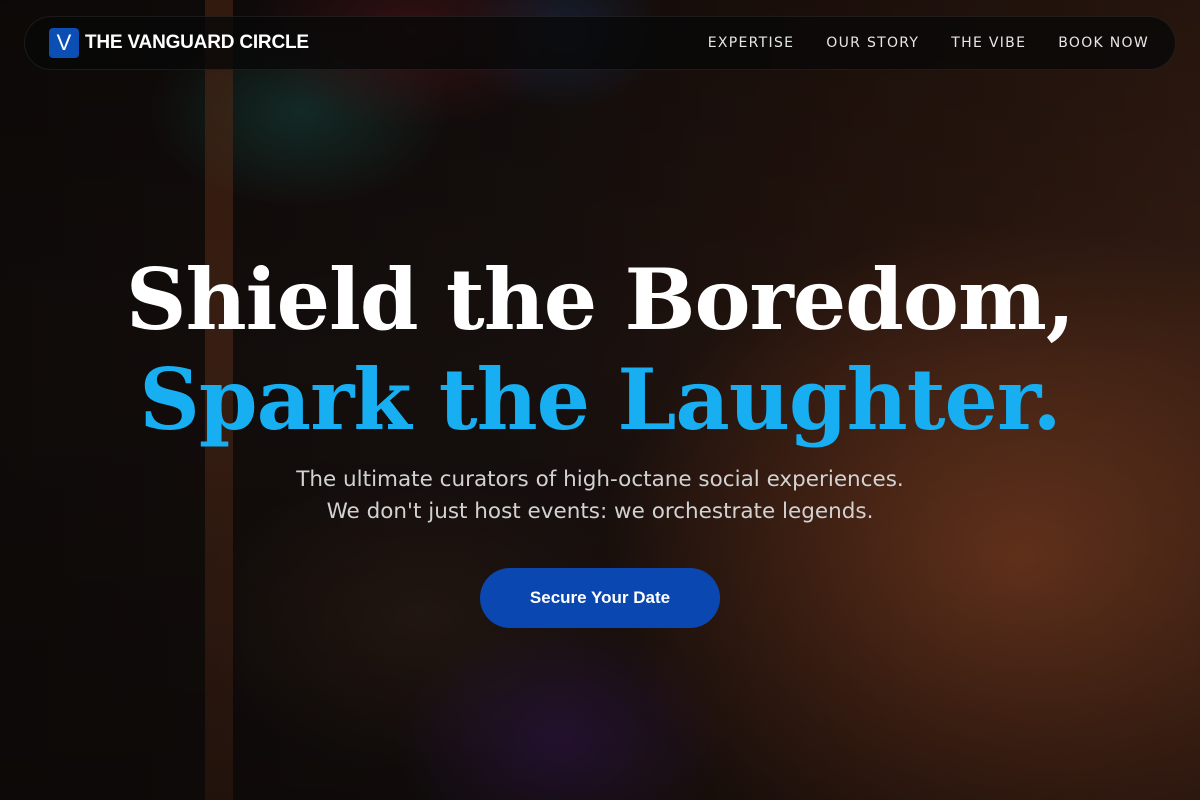 This screenshot has height=800, width=1200. What do you see at coordinates (600, 399) in the screenshot?
I see `headline-line-2: Spark the Laughter.` at bounding box center [600, 399].